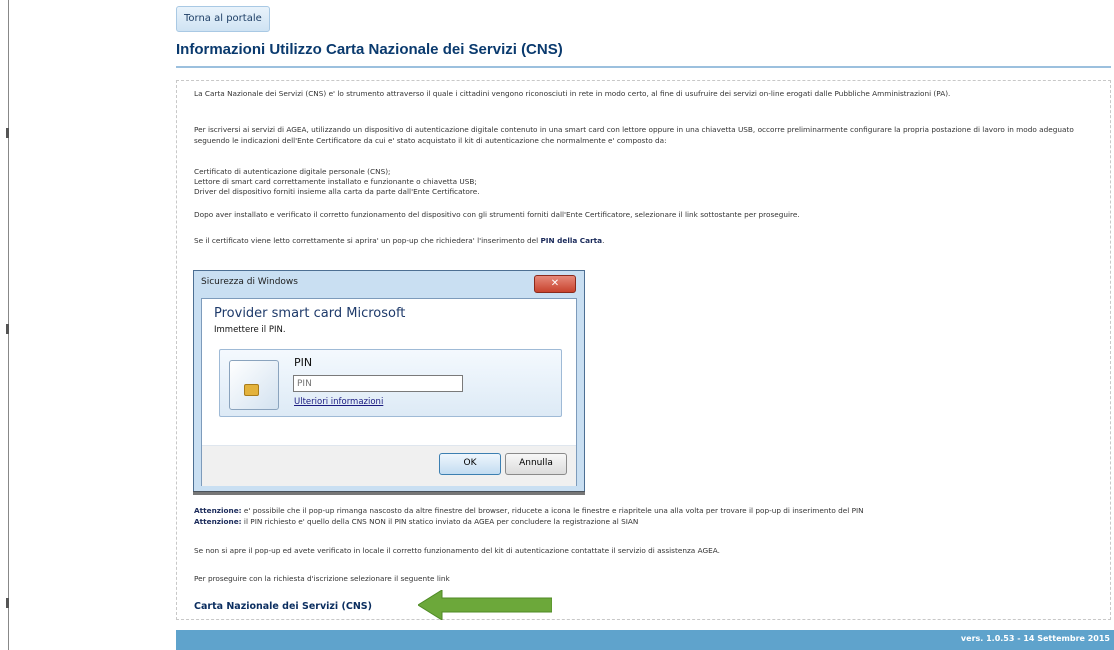  Describe the element at coordinates (251, 390) in the screenshot. I see `card-chip-icon` at that location.